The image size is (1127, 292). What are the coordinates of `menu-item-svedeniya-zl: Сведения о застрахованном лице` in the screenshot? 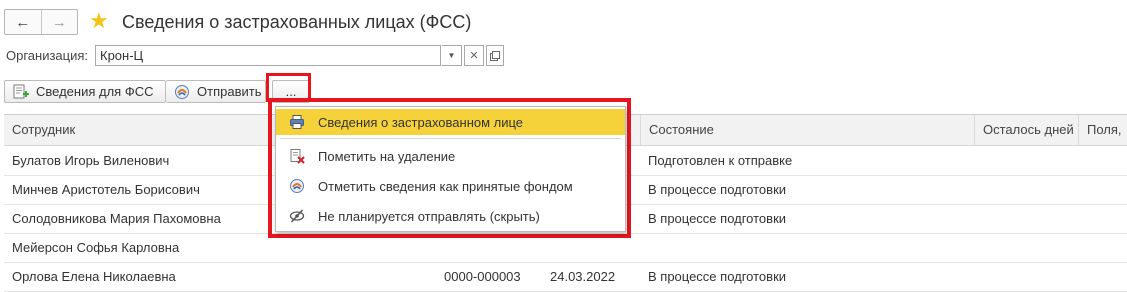 It's located at (450, 122).